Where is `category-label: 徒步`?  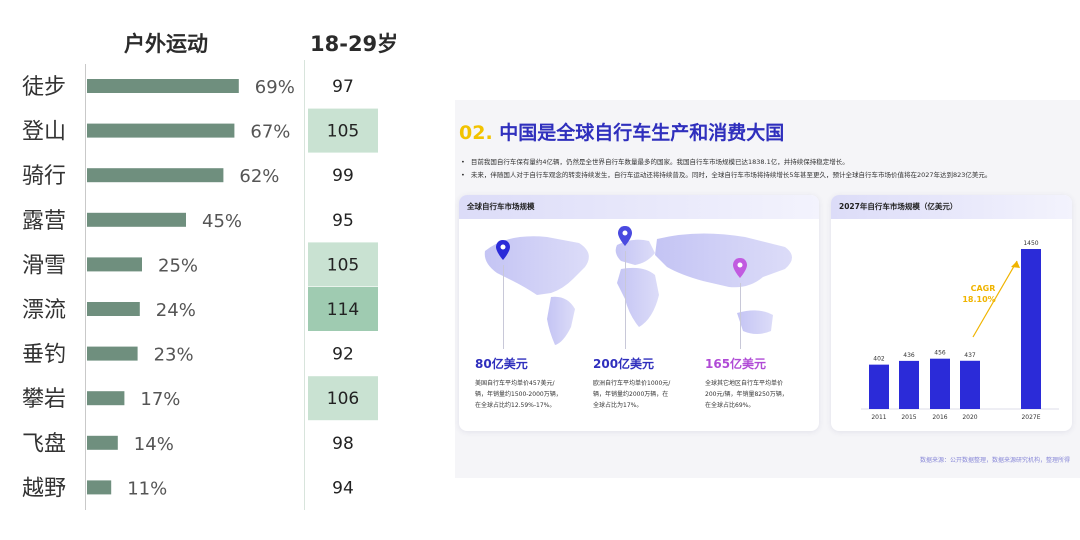 category-label: 徒步 is located at coordinates (44, 87).